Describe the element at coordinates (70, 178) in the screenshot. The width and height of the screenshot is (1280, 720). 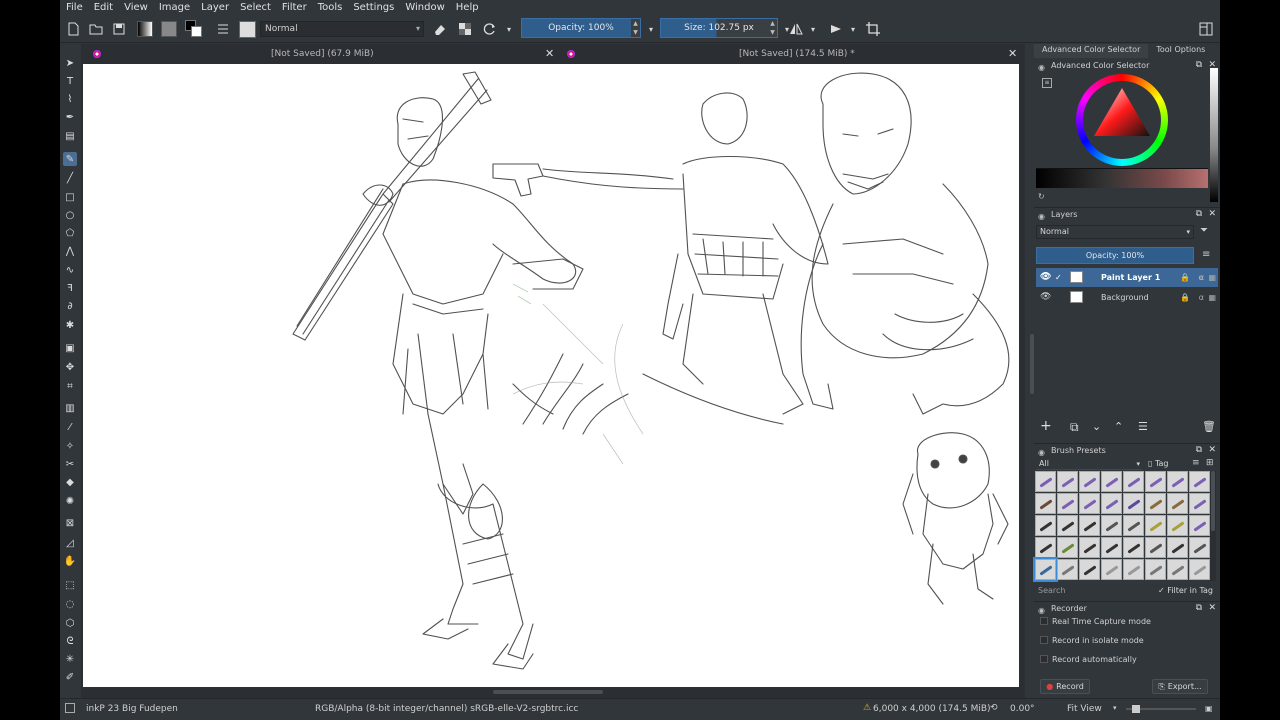
I see `line-tool-icon: ╱` at that location.